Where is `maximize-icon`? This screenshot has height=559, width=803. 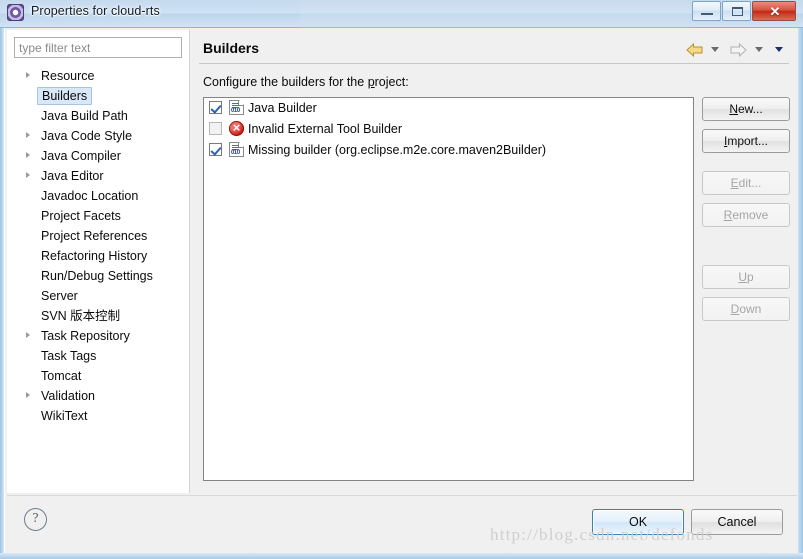
maximize-icon is located at coordinates (737, 11).